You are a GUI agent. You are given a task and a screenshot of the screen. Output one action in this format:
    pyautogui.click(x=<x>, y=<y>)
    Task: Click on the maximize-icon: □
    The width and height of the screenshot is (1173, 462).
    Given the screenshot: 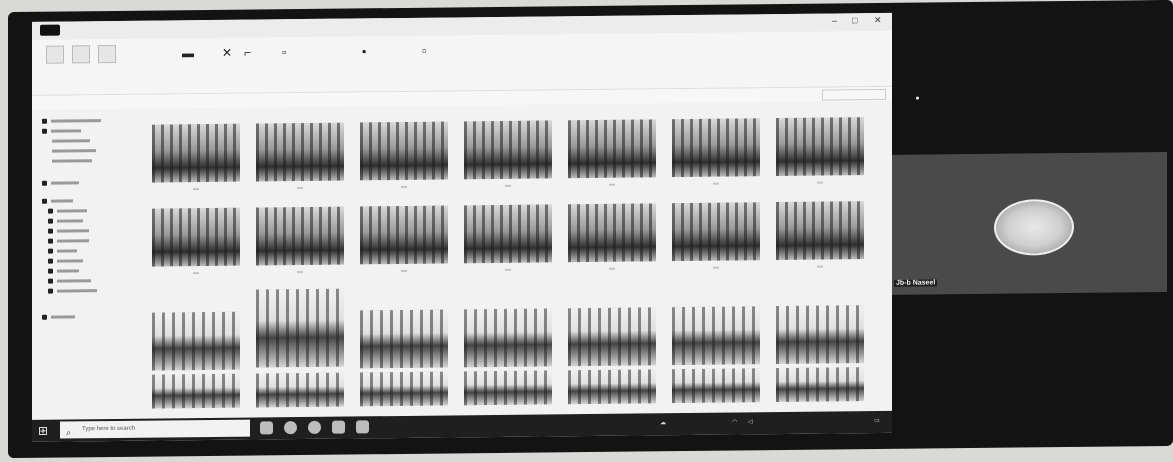 What is the action you would take?
    pyautogui.click(x=854, y=20)
    